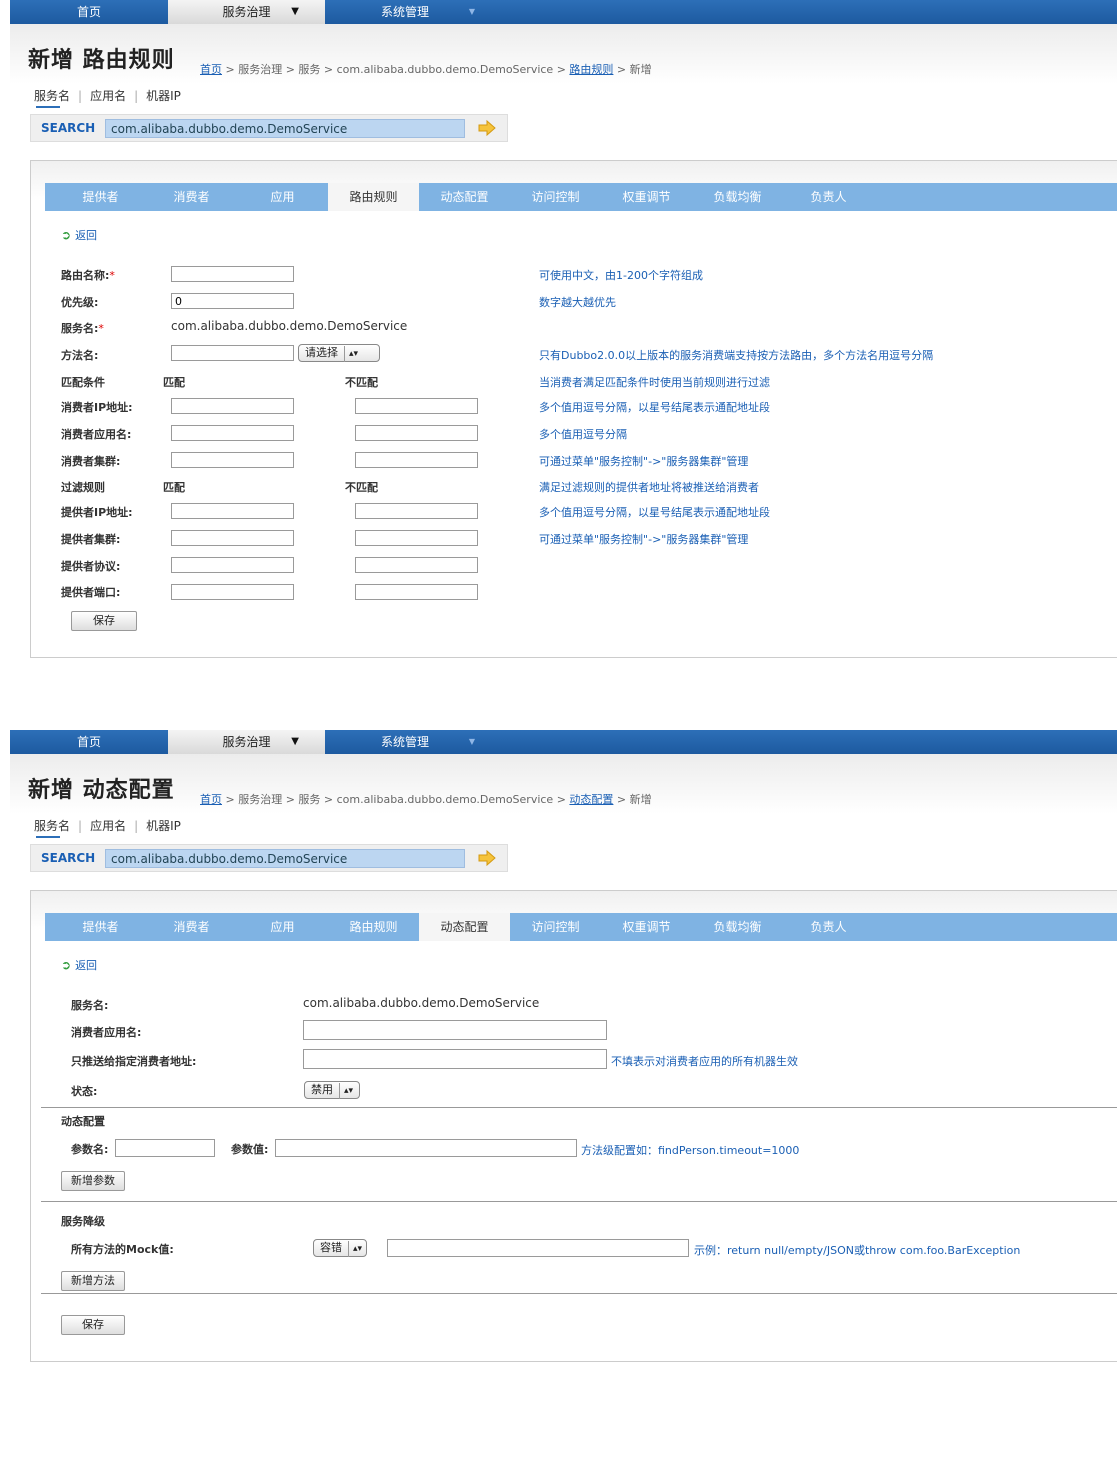  I want to click on consumer-cluster-match-input, so click(232, 460).